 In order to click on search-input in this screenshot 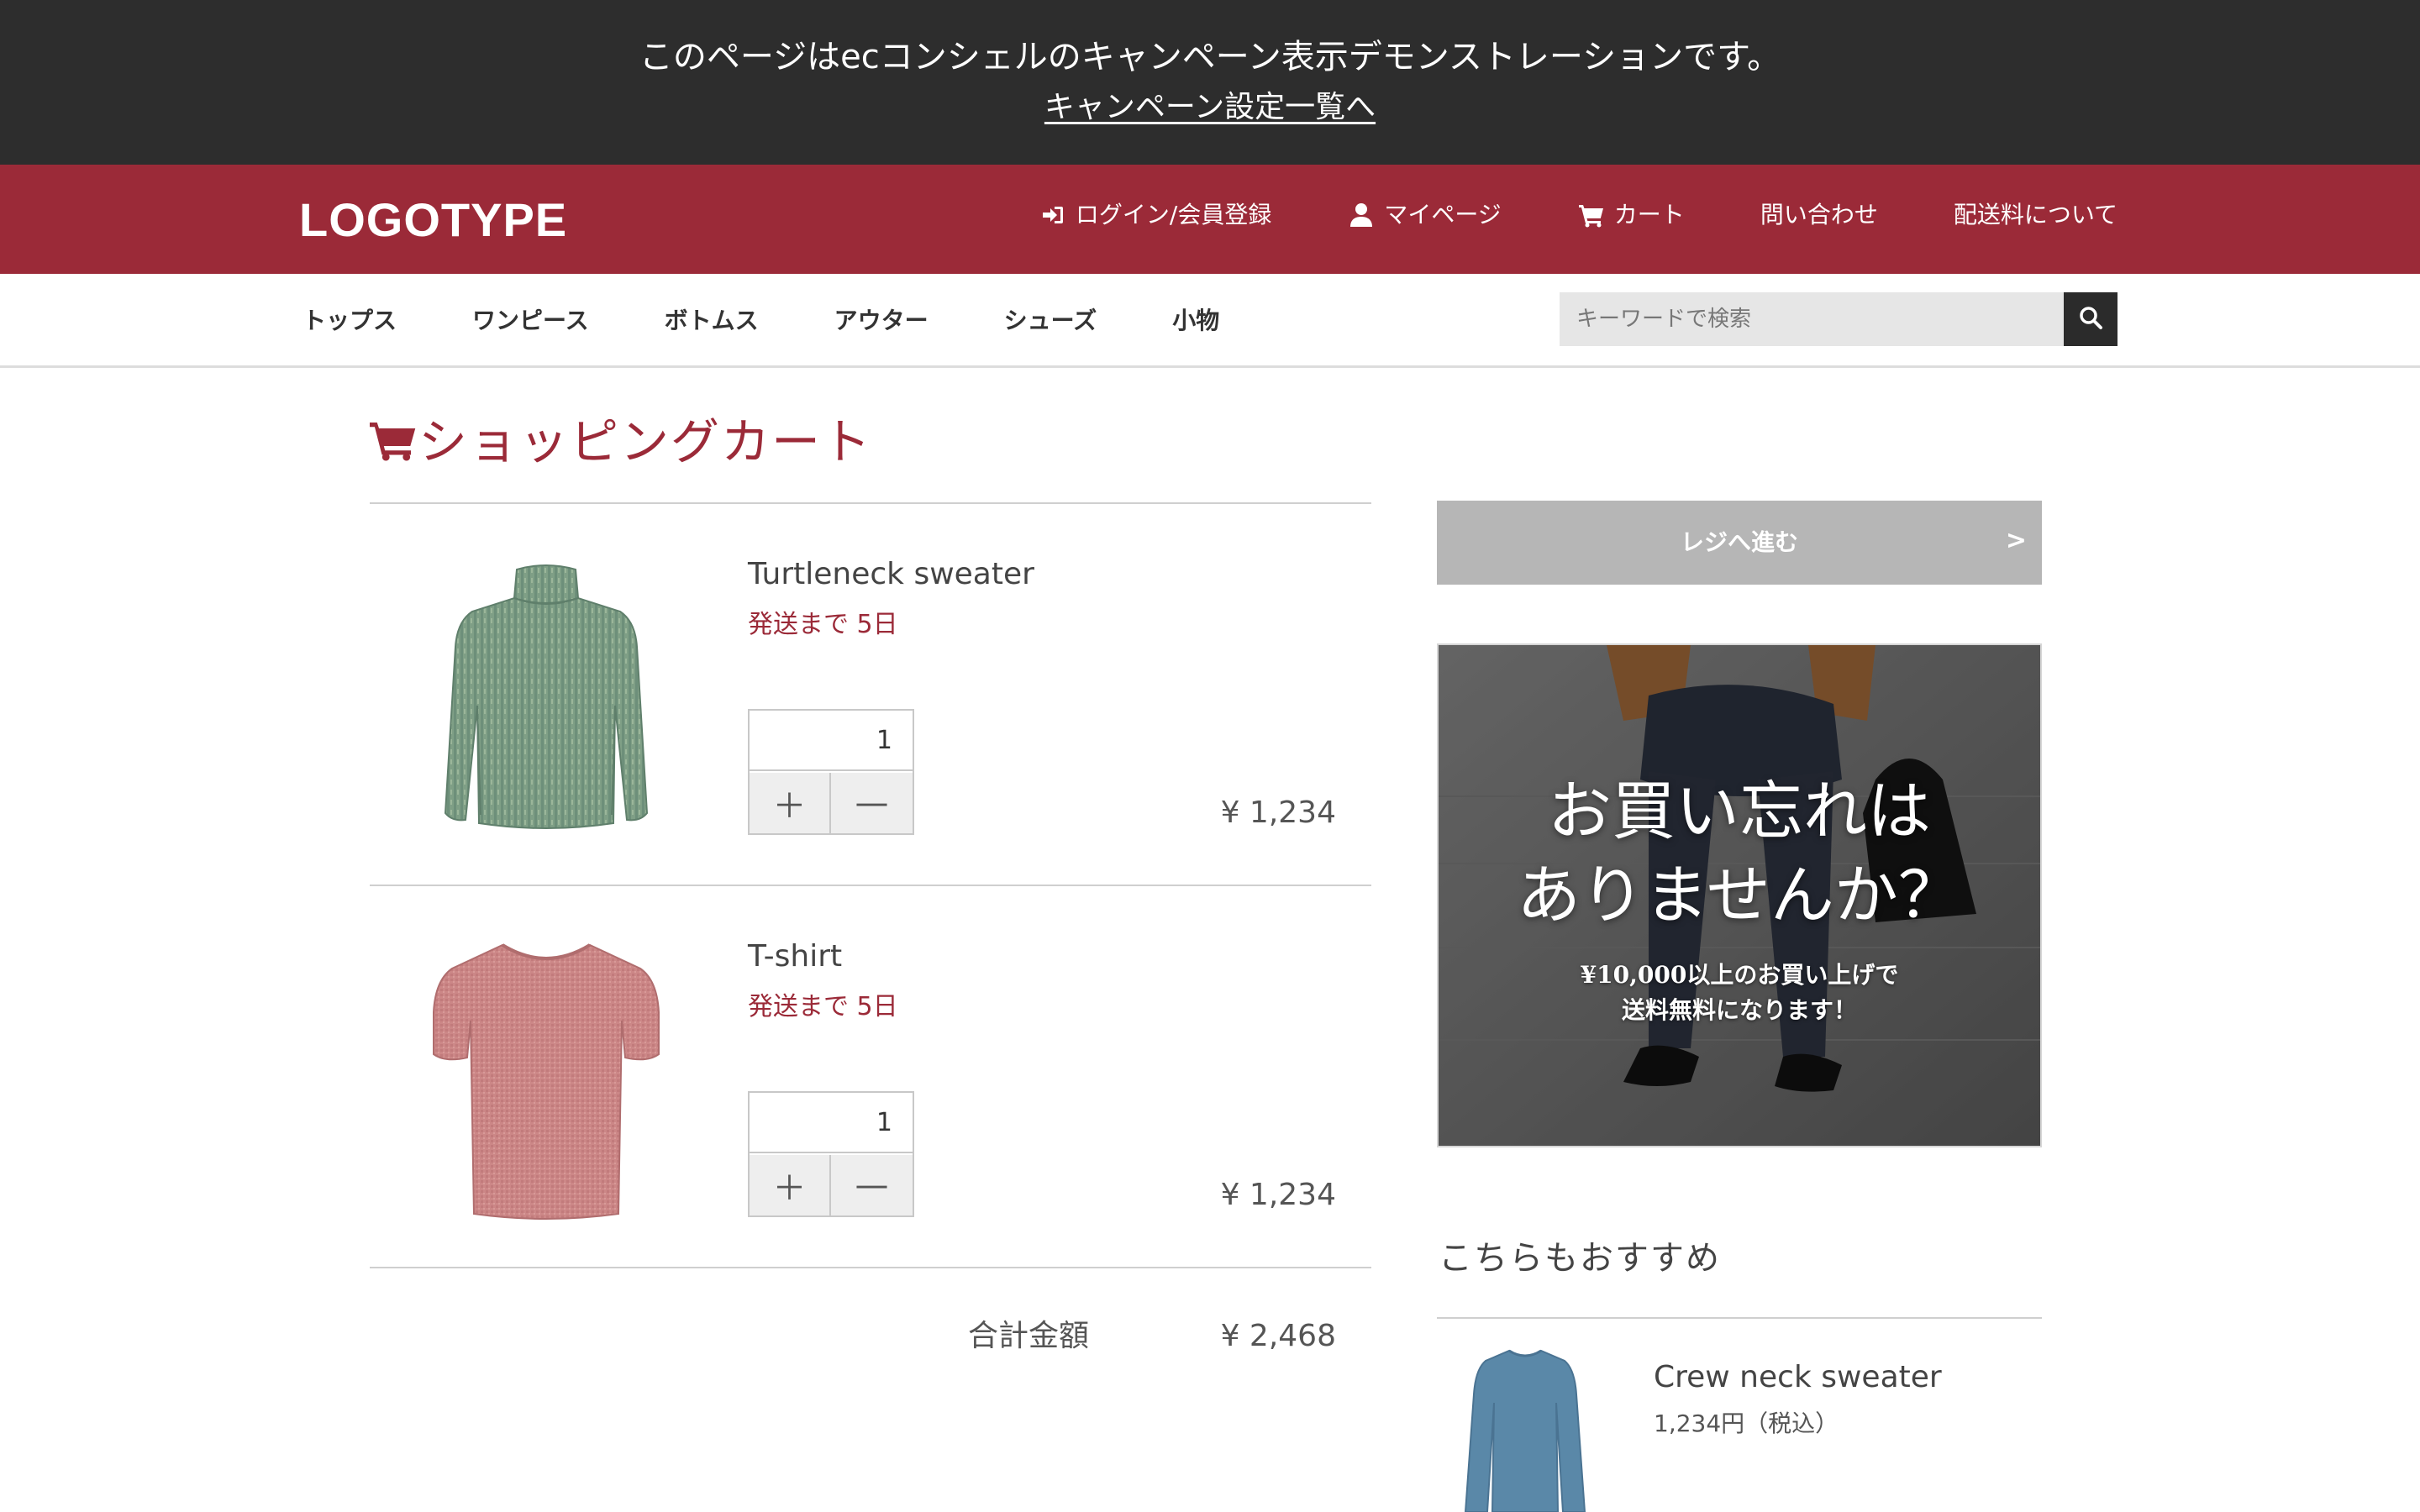, I will do `click(1812, 319)`.